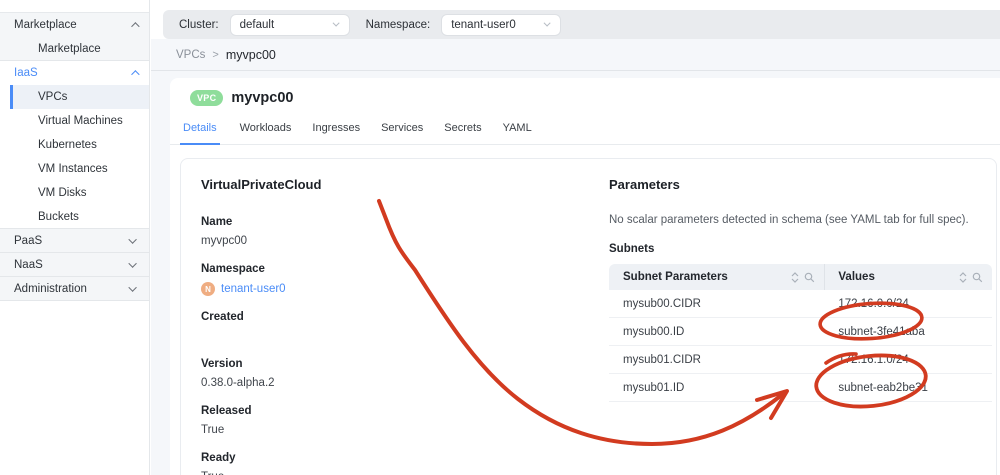 Image resolution: width=1000 pixels, height=475 pixels. What do you see at coordinates (585, 92) in the screenshot?
I see `card-header: VPC myvpc00` at bounding box center [585, 92].